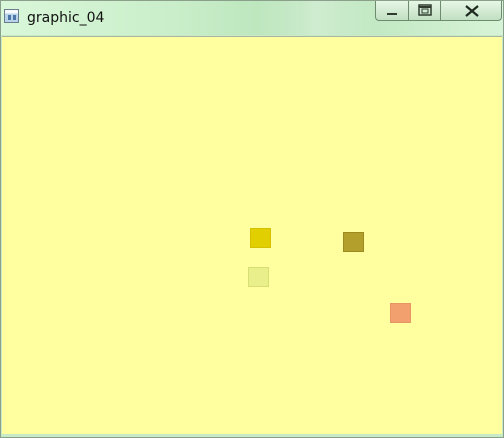 This screenshot has height=438, width=504. What do you see at coordinates (252, 18) in the screenshot?
I see `title-bar: graphic_04` at bounding box center [252, 18].